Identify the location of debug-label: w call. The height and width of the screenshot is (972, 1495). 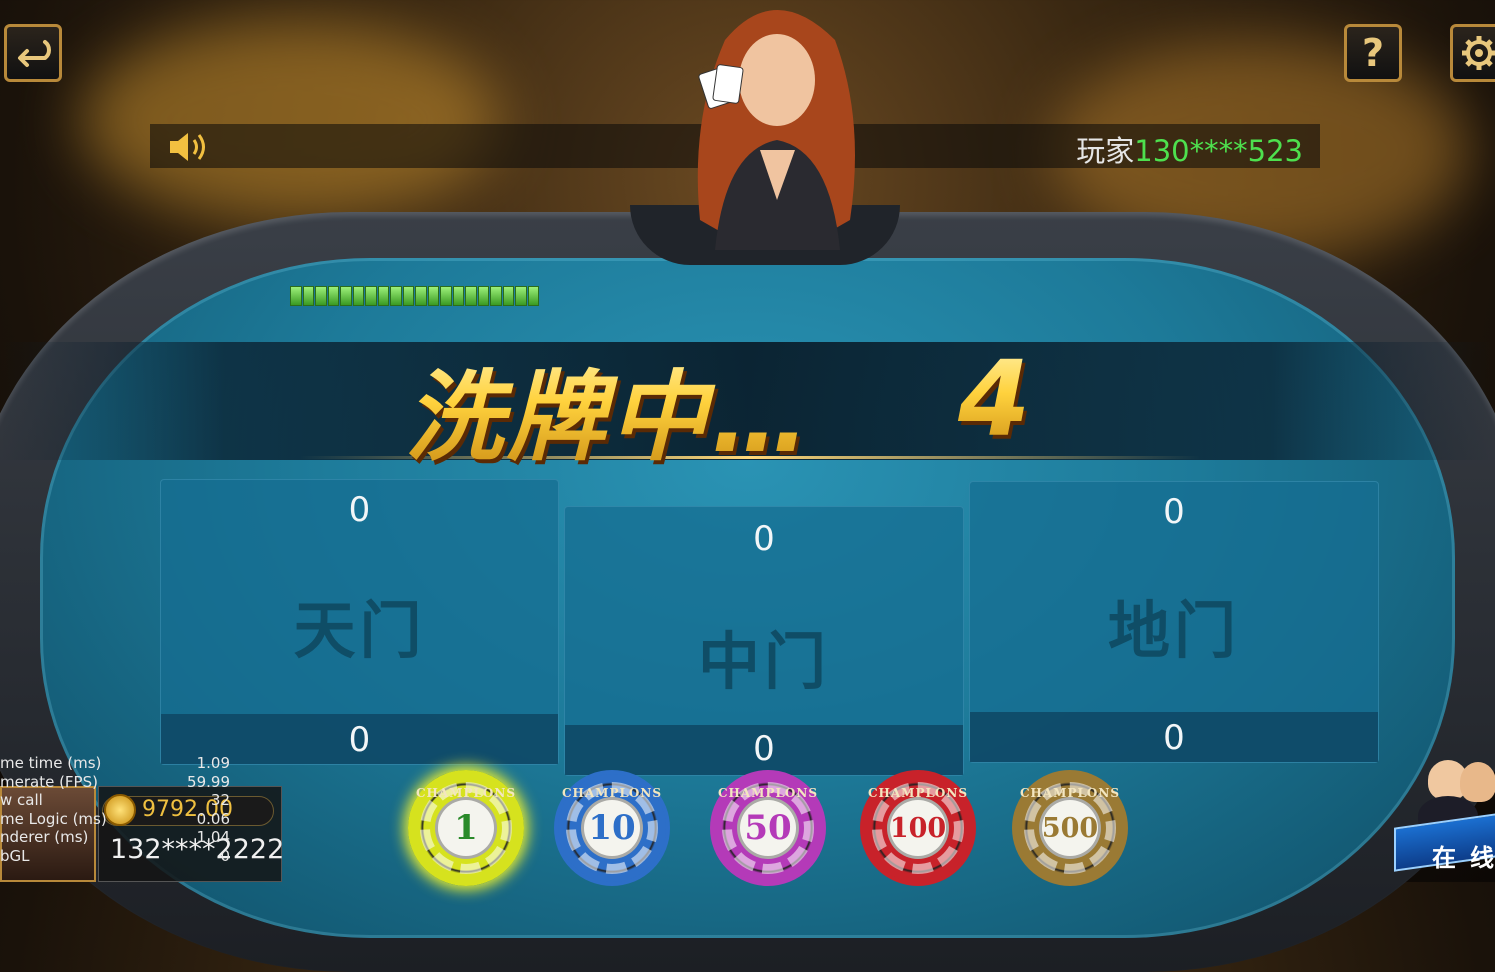
(21, 800).